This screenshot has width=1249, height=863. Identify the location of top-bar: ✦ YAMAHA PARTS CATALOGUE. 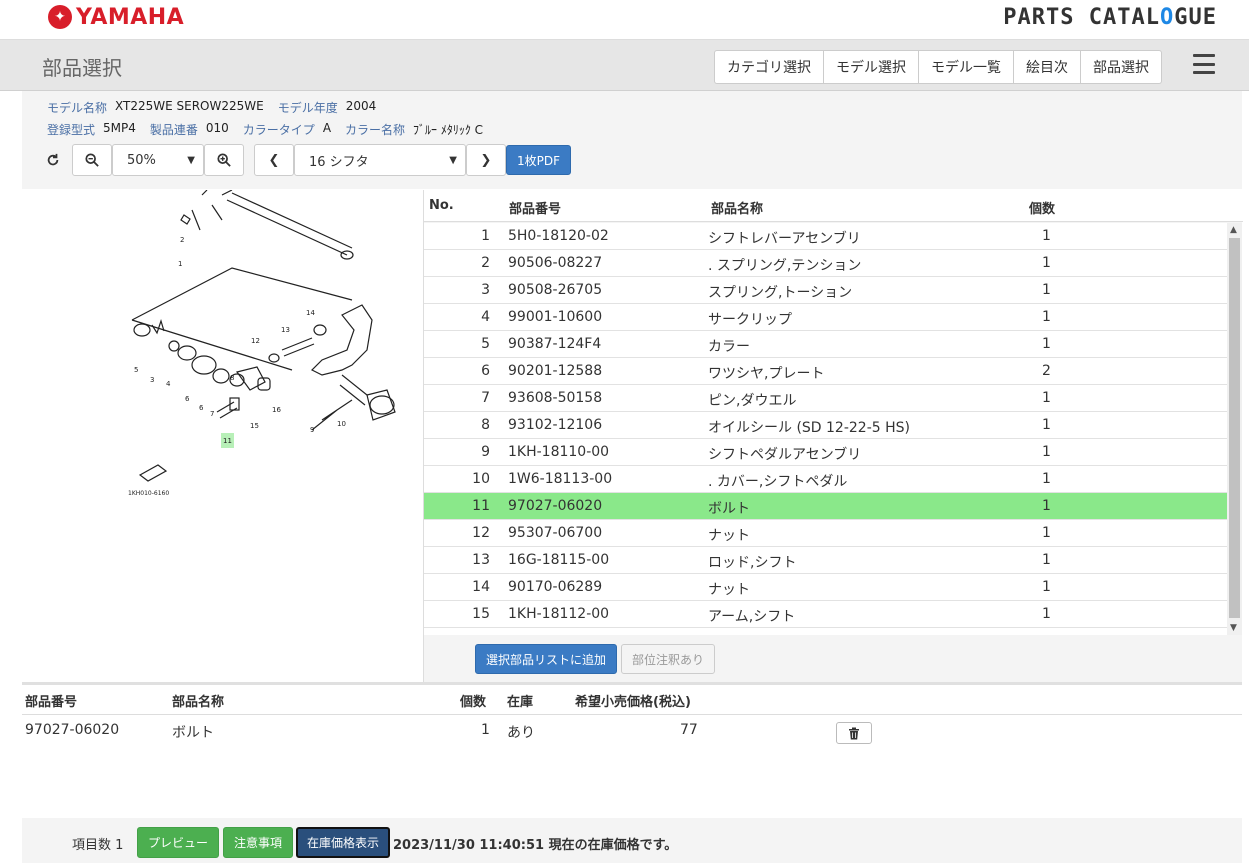
(624, 20).